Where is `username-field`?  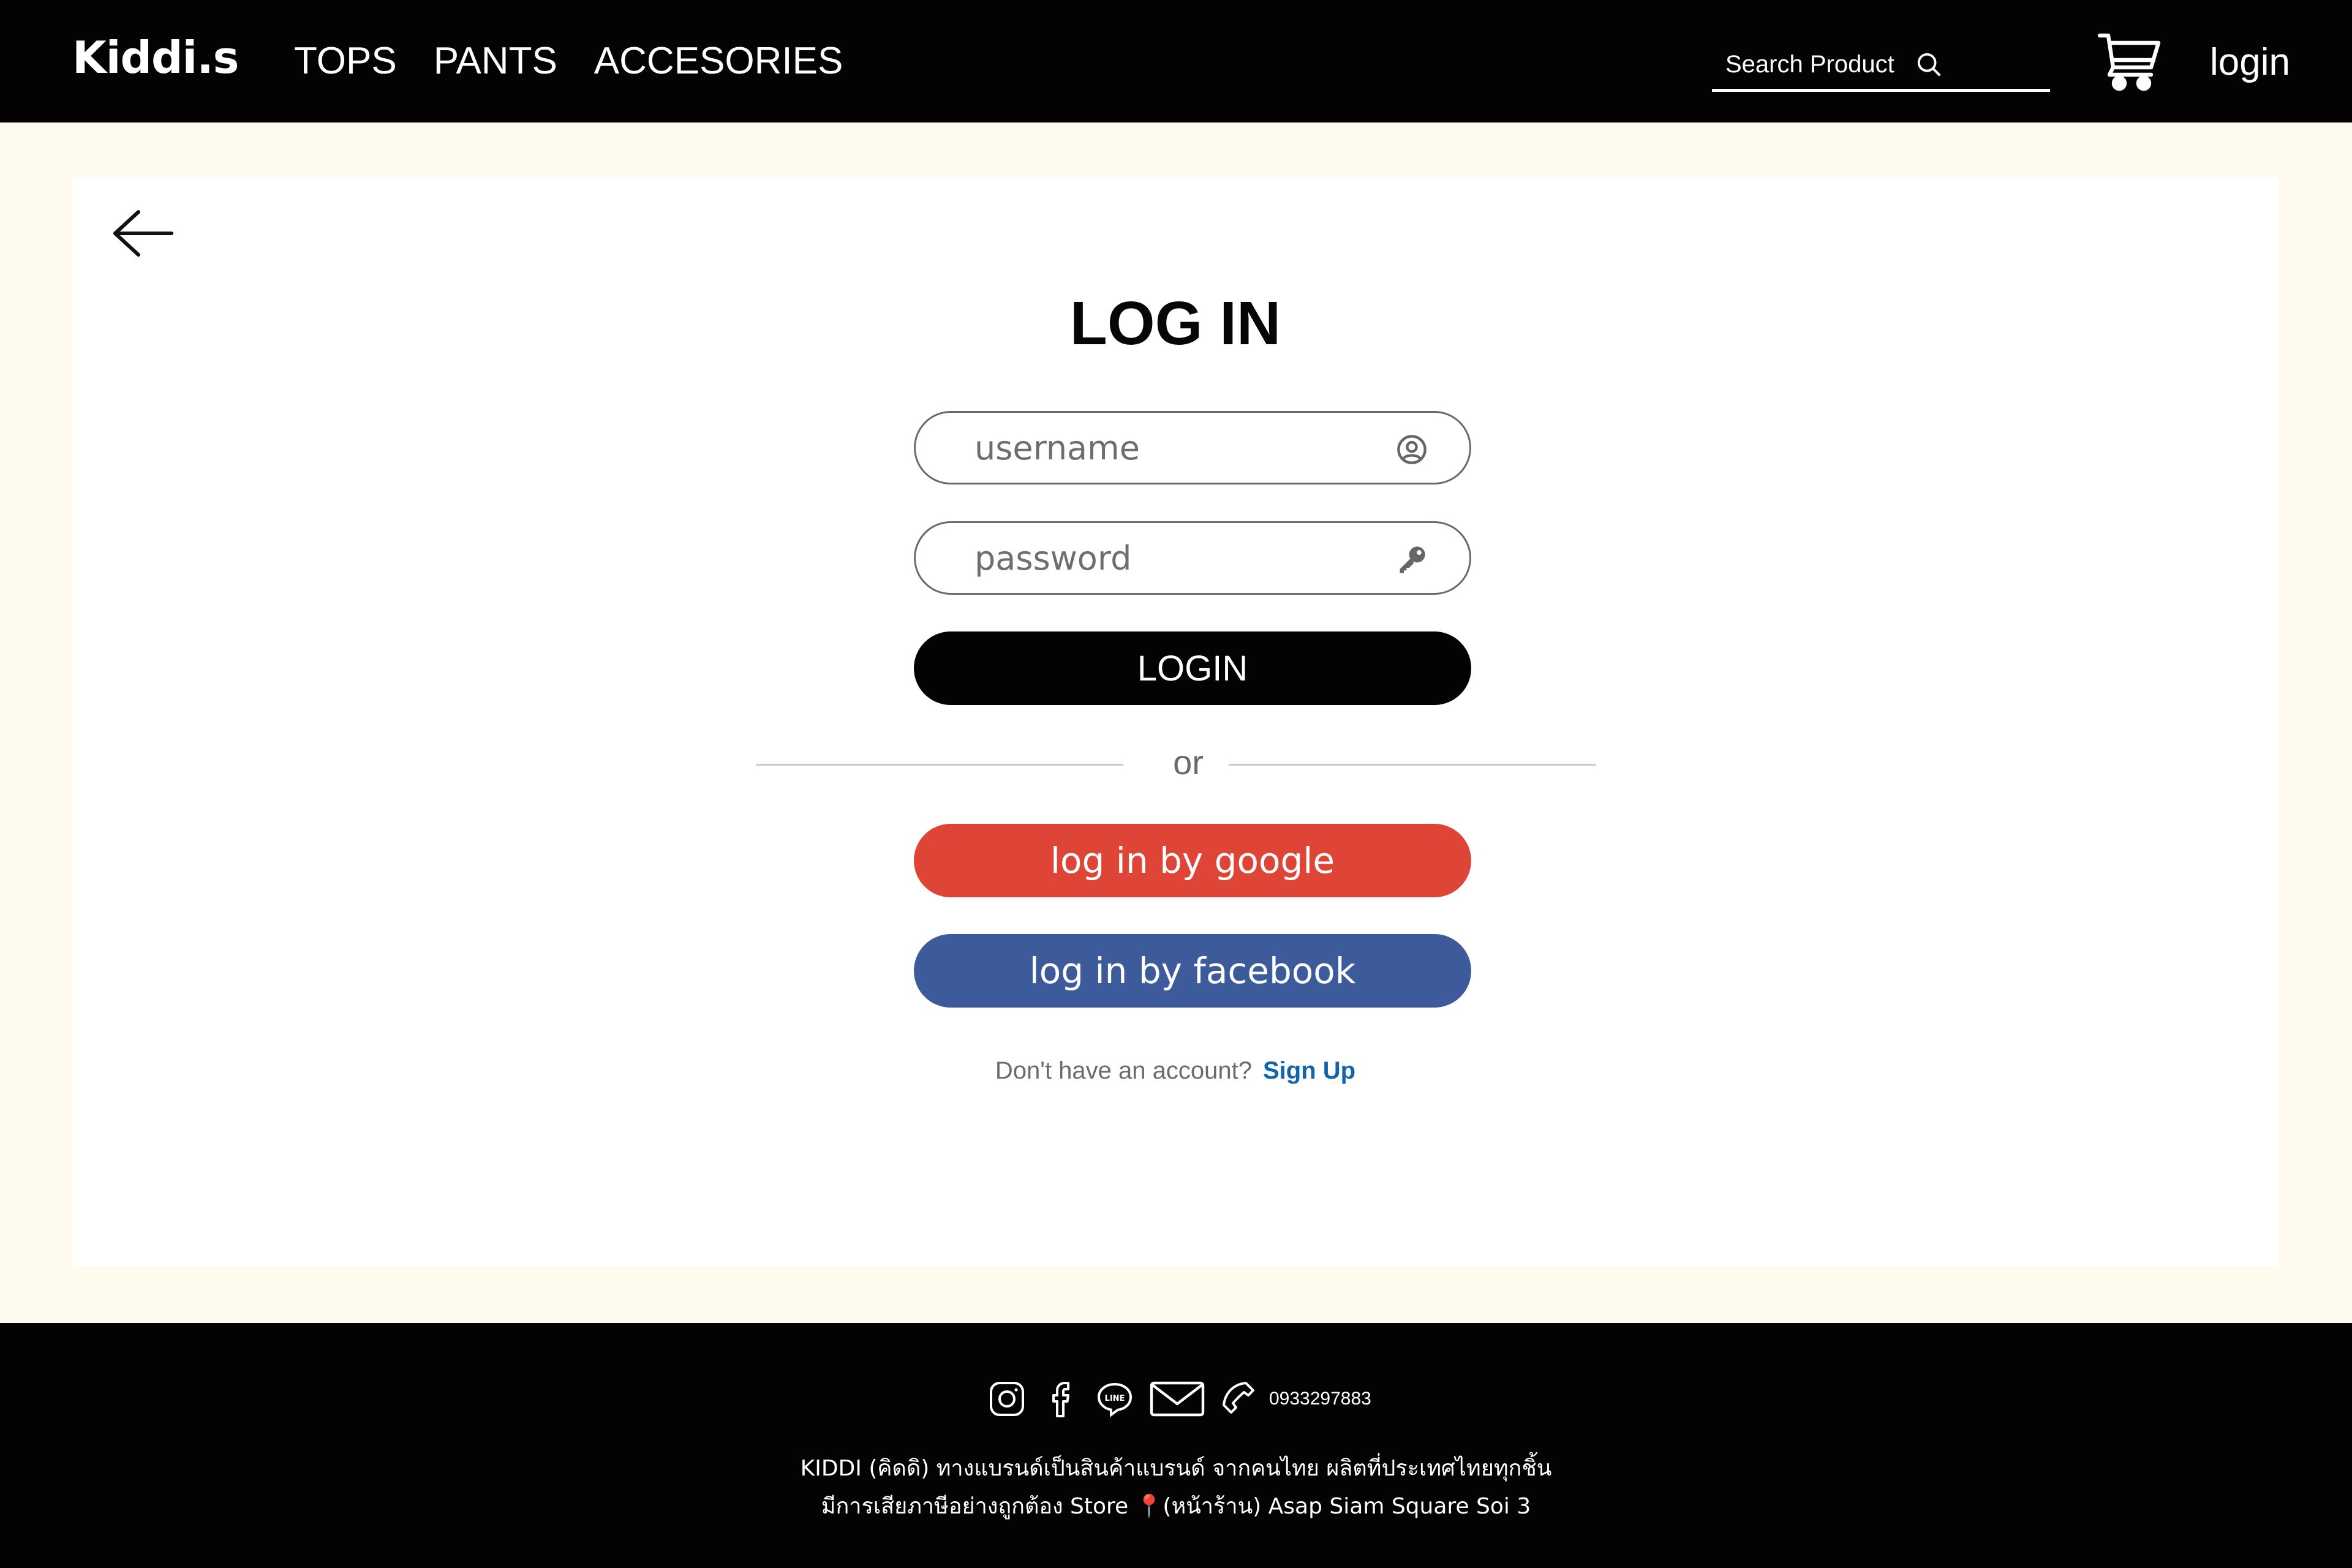
username-field is located at coordinates (1192, 447).